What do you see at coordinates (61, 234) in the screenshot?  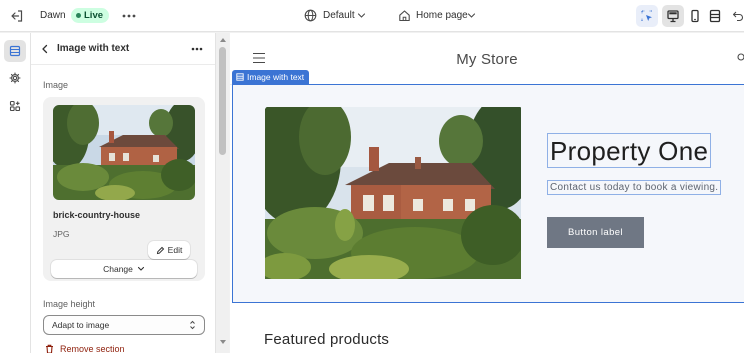 I see `image-file-type: JPG` at bounding box center [61, 234].